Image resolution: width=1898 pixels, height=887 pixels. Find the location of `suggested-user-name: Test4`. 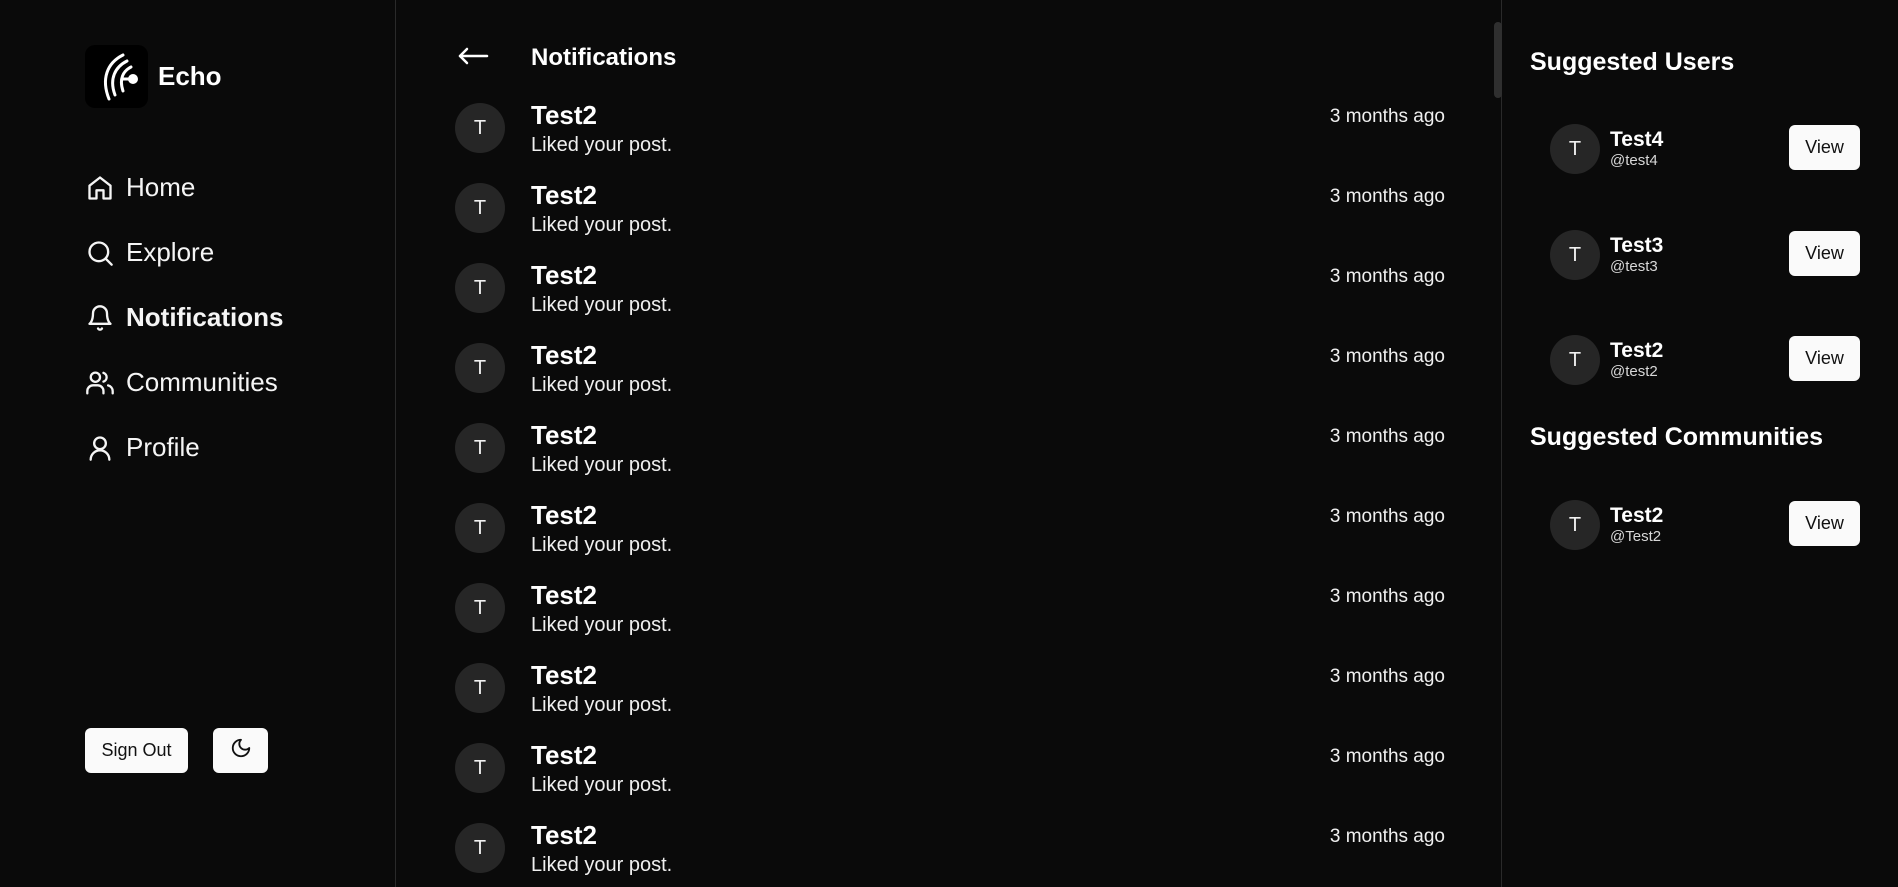

suggested-user-name: Test4 is located at coordinates (1637, 139).